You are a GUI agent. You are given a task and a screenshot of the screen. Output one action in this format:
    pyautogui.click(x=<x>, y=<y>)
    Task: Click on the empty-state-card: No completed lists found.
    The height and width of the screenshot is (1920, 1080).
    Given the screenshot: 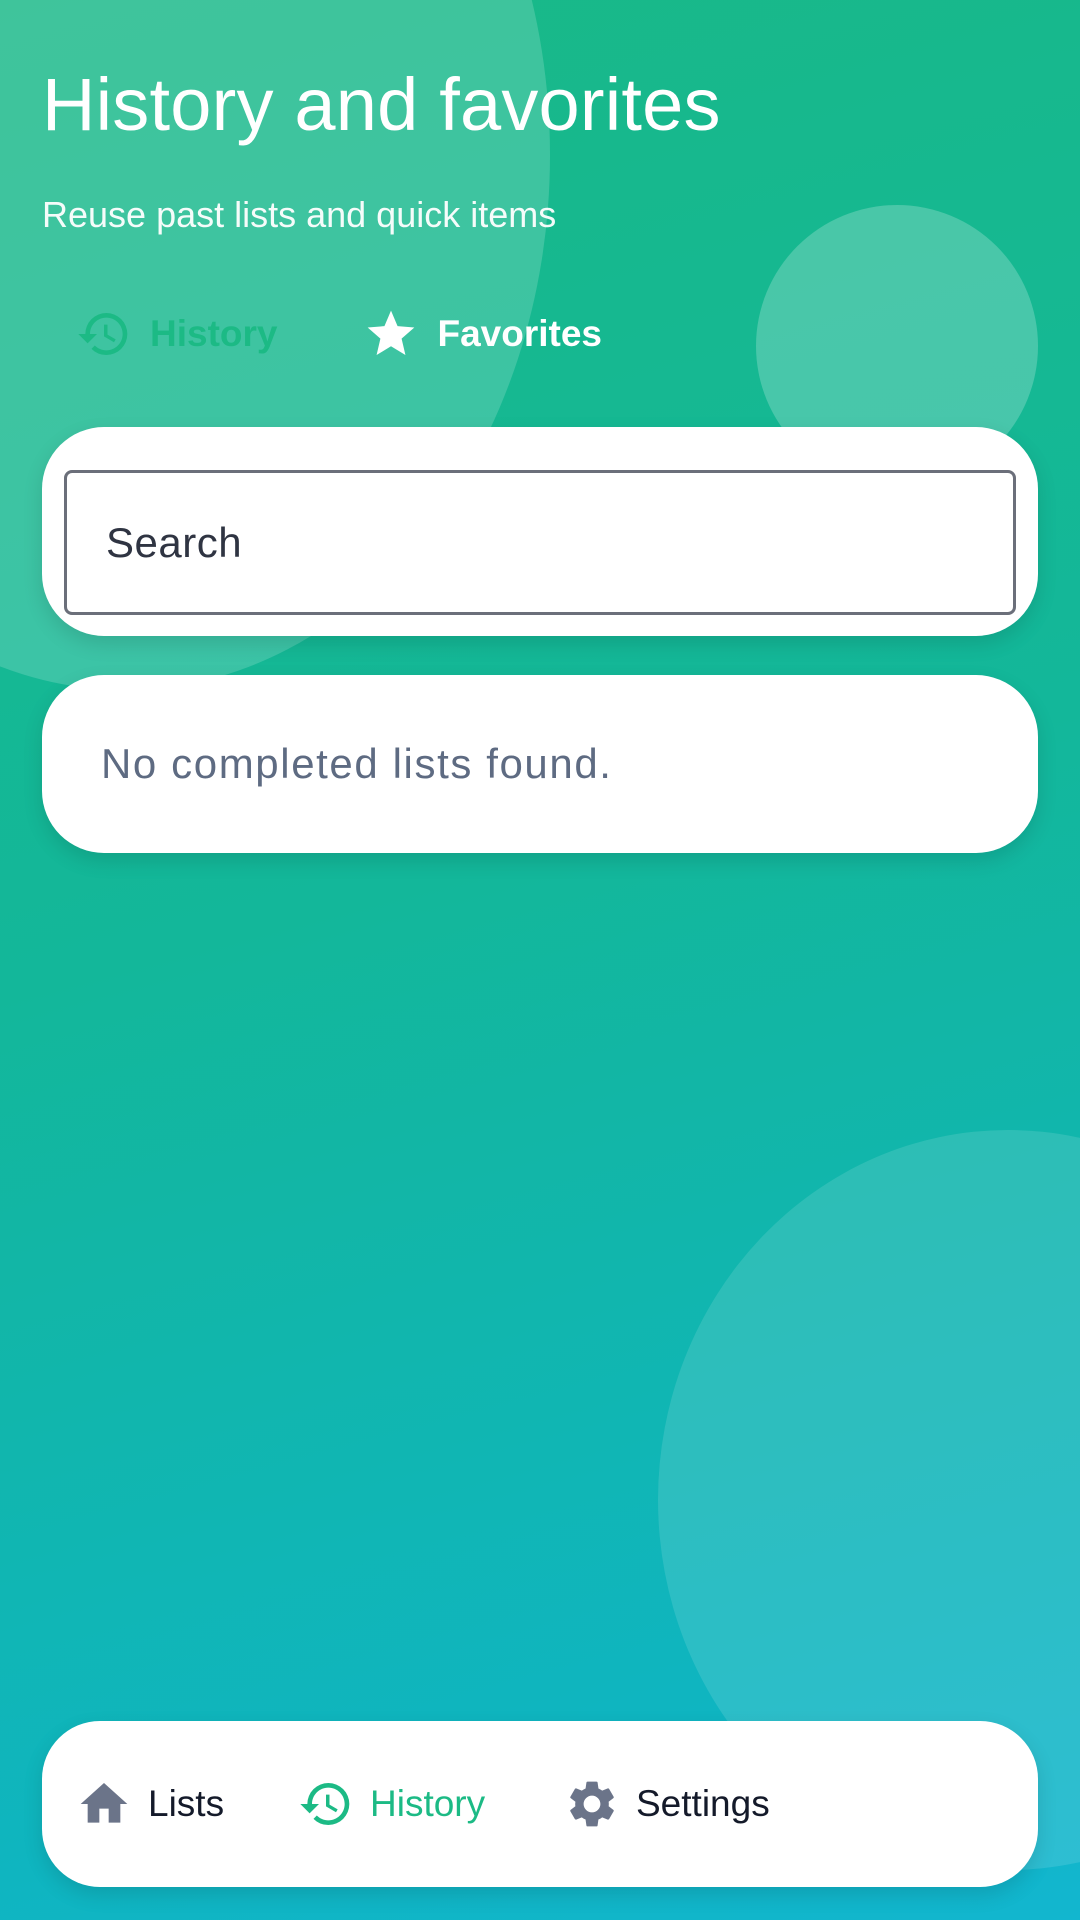 What is the action you would take?
    pyautogui.click(x=540, y=764)
    